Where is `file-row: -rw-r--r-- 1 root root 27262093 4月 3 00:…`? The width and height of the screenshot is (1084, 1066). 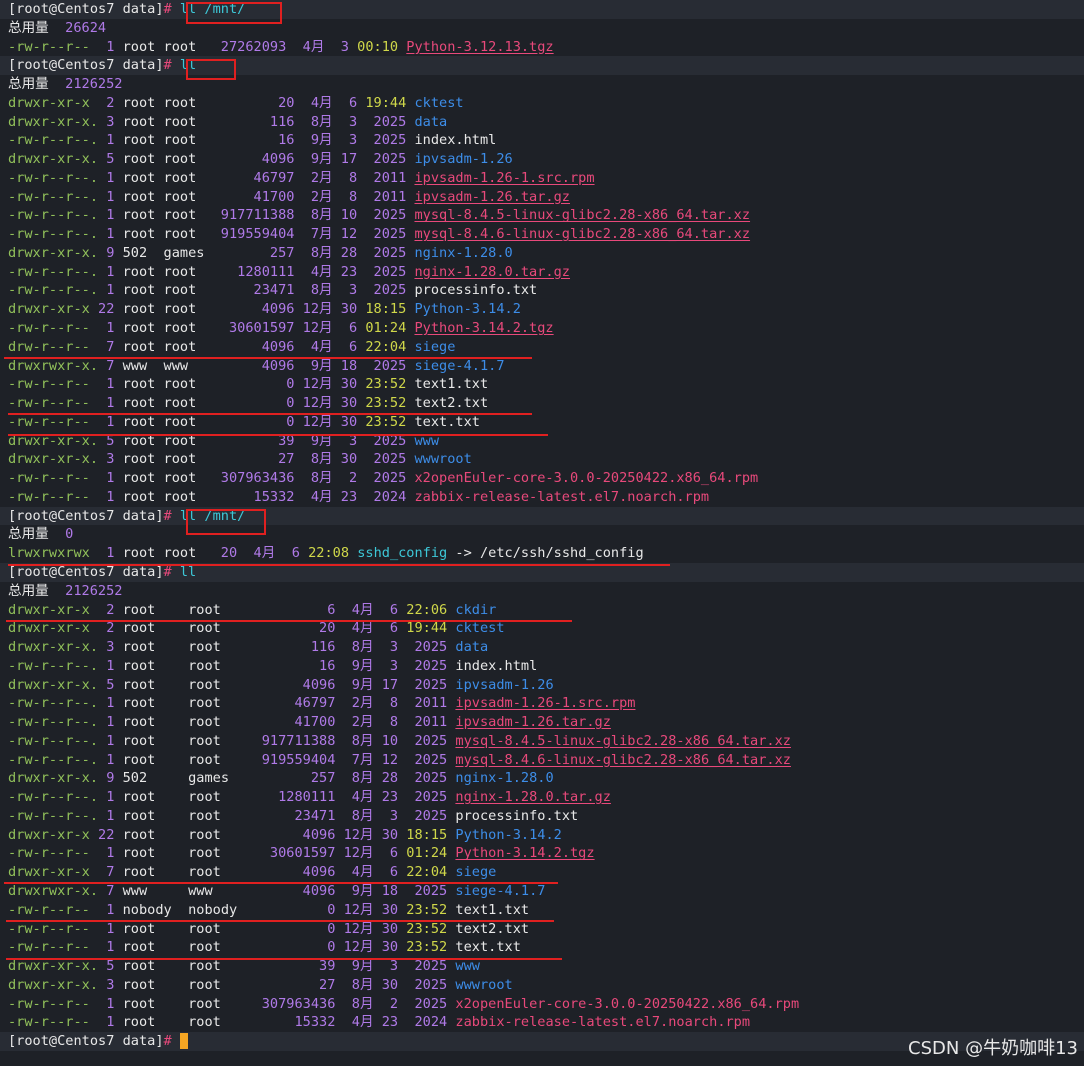
file-row: -rw-r--r-- 1 root root 27262093 4月 3 00:… is located at coordinates (542, 47).